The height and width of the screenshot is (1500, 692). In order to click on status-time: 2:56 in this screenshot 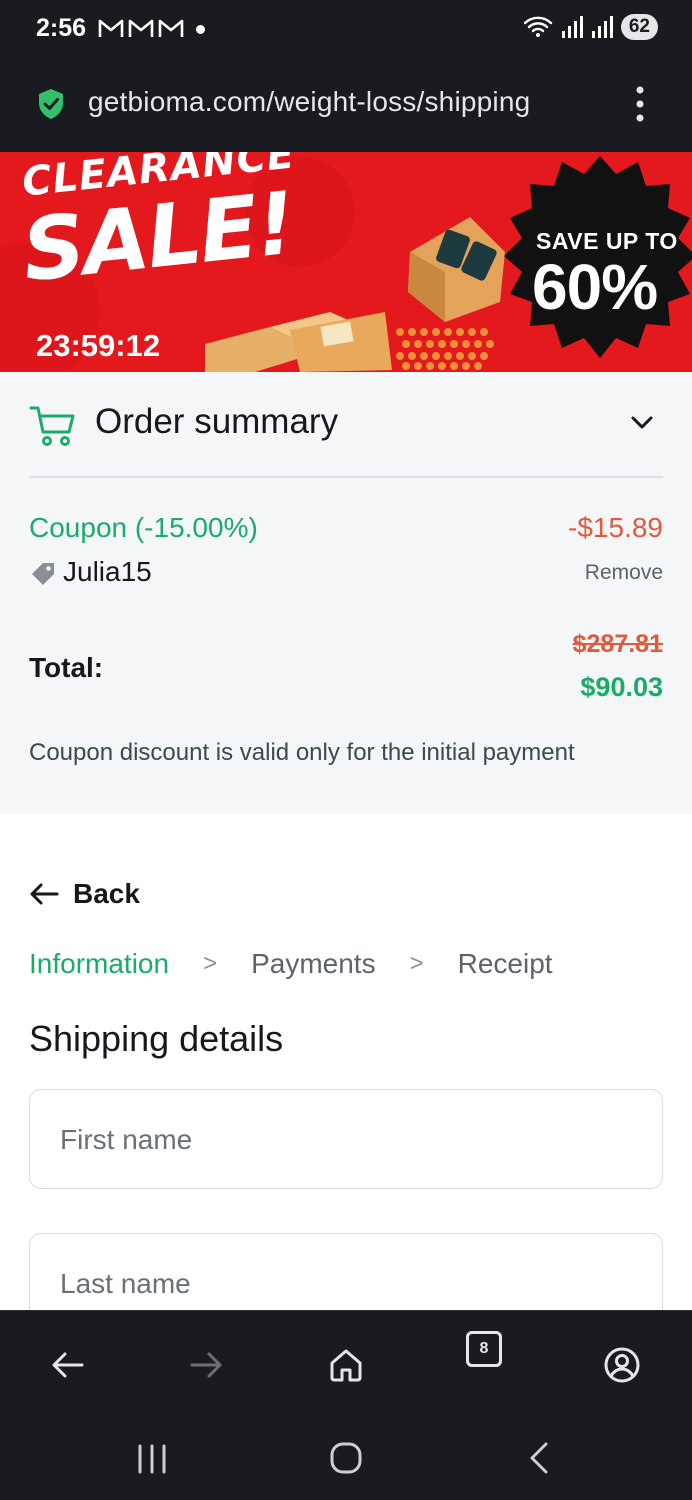, I will do `click(61, 28)`.